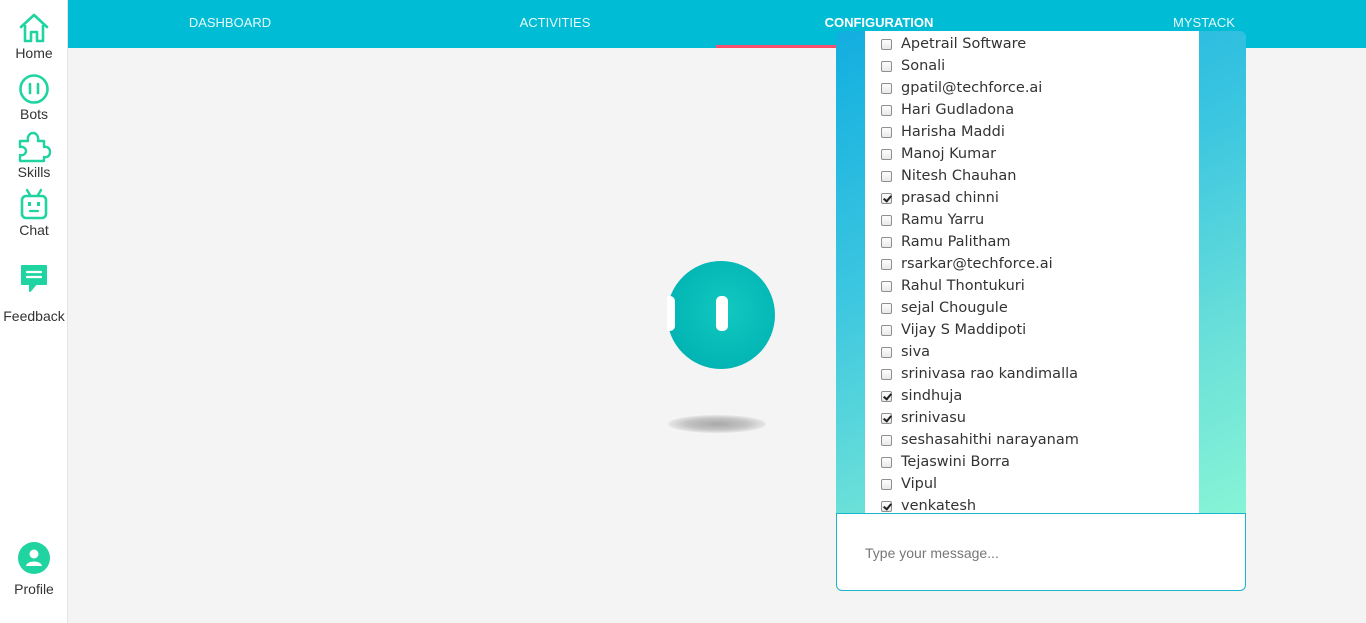 This screenshot has width=1366, height=623. What do you see at coordinates (1032, 308) in the screenshot?
I see `list-item: sejal Chougule` at bounding box center [1032, 308].